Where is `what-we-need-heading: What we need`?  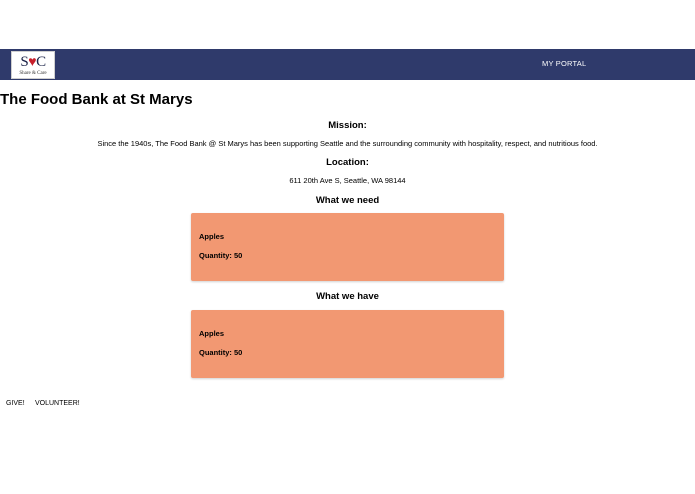
what-we-need-heading: What we need is located at coordinates (347, 200).